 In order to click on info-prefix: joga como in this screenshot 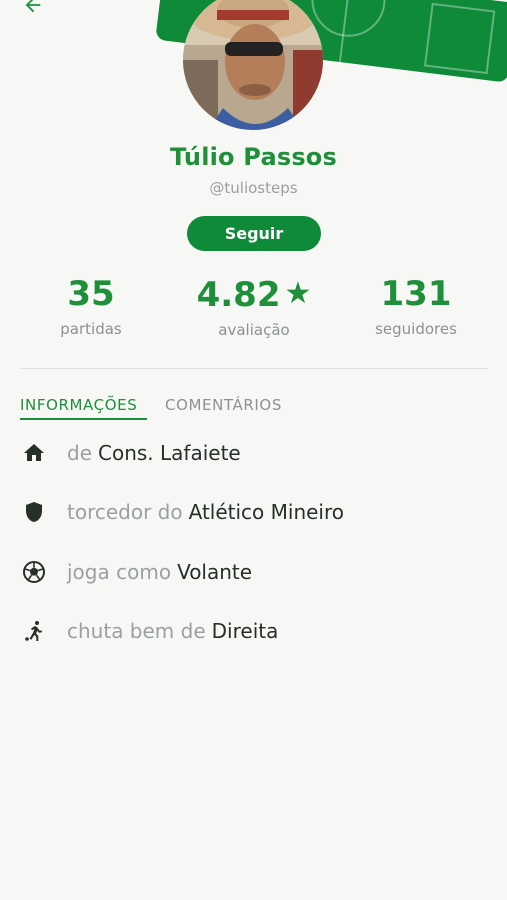, I will do `click(119, 572)`.